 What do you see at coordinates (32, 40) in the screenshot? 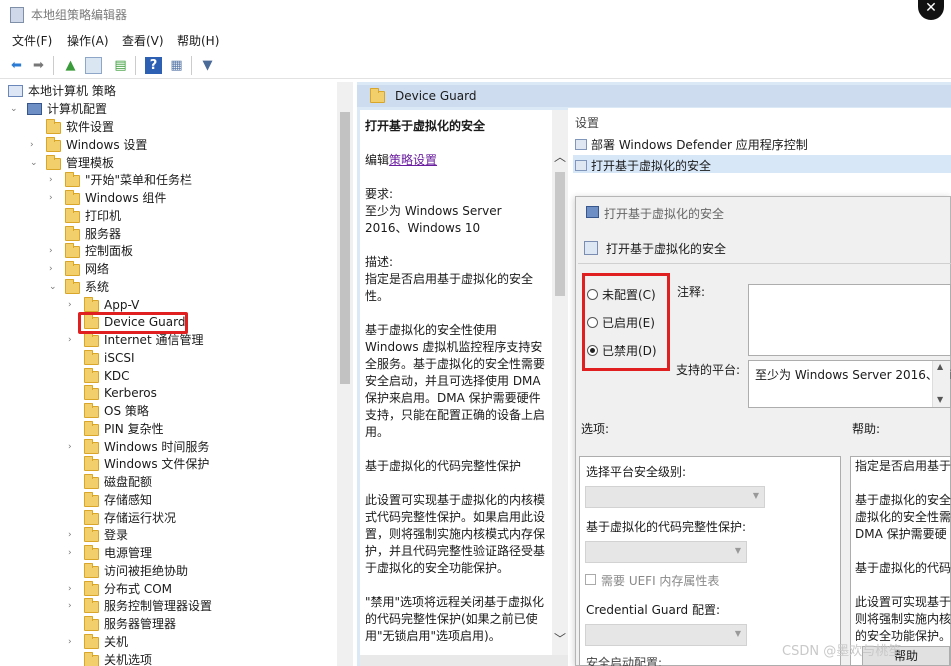
I see `menu-file: 文件(F)` at bounding box center [32, 40].